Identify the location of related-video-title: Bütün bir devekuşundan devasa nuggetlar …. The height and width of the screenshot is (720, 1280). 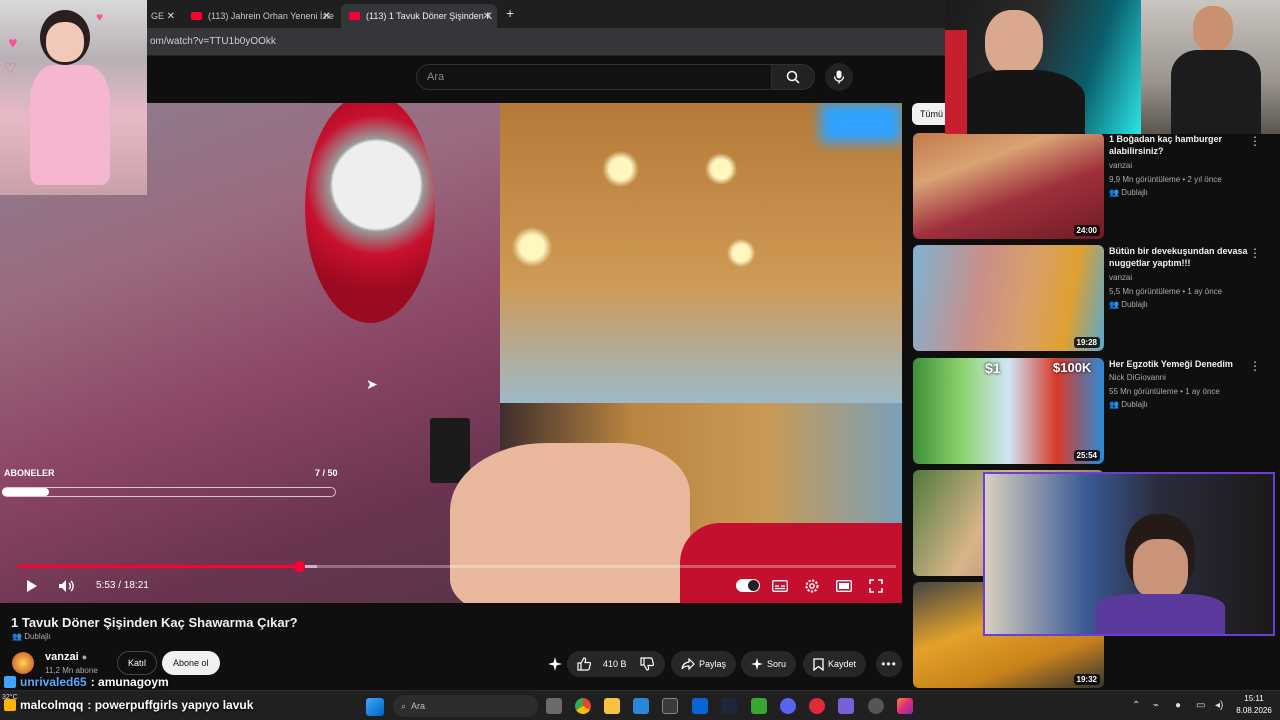
(1179, 257).